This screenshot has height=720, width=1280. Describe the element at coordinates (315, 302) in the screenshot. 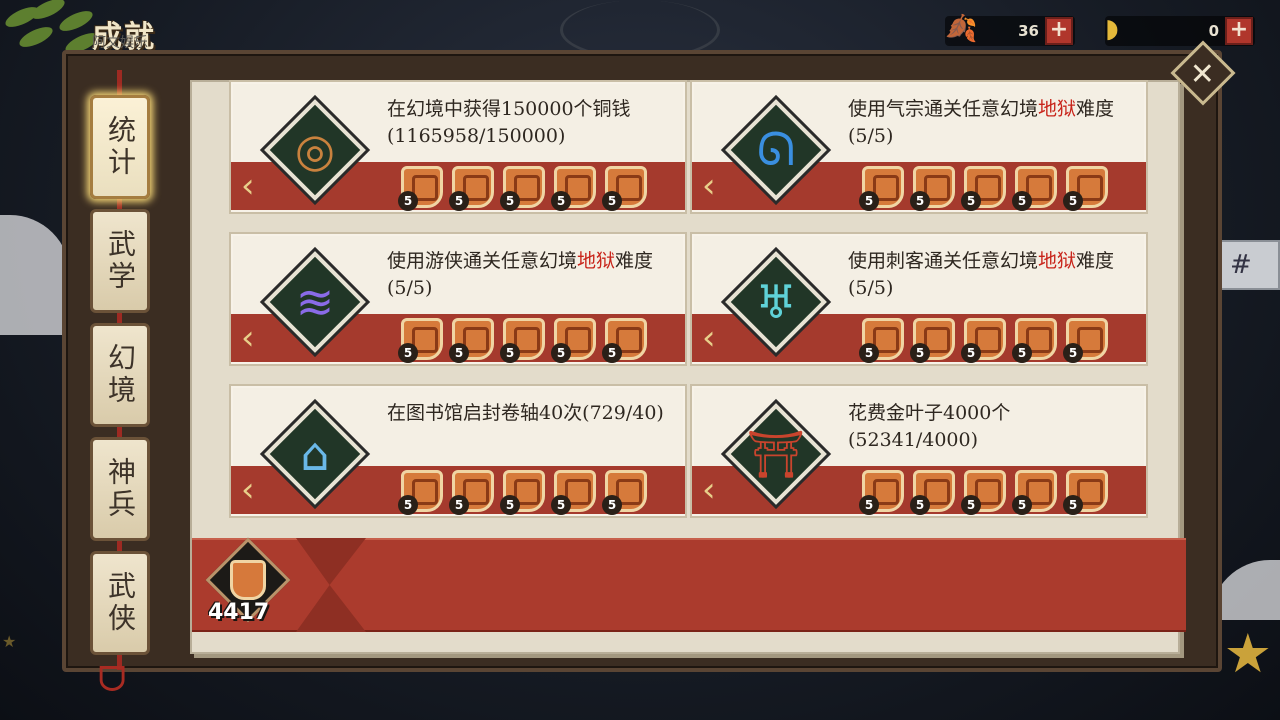

I see `ranger-icon: ≋` at that location.